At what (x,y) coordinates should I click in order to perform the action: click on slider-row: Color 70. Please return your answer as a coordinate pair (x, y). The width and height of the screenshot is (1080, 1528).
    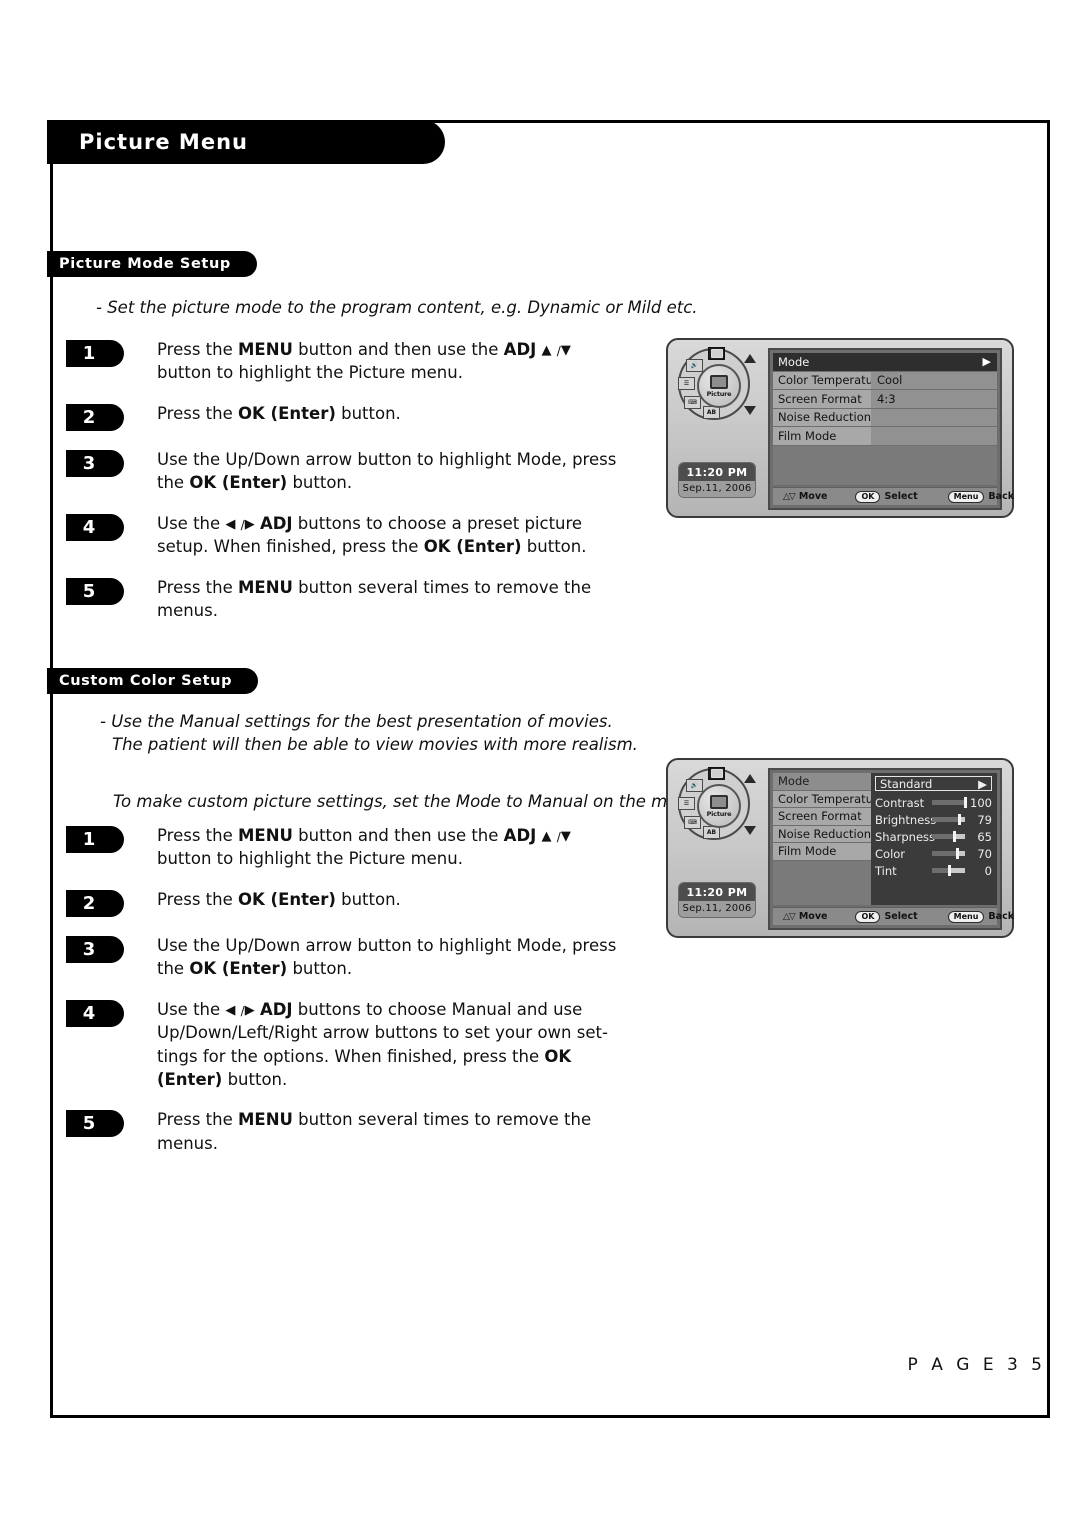
    Looking at the image, I should click on (933, 853).